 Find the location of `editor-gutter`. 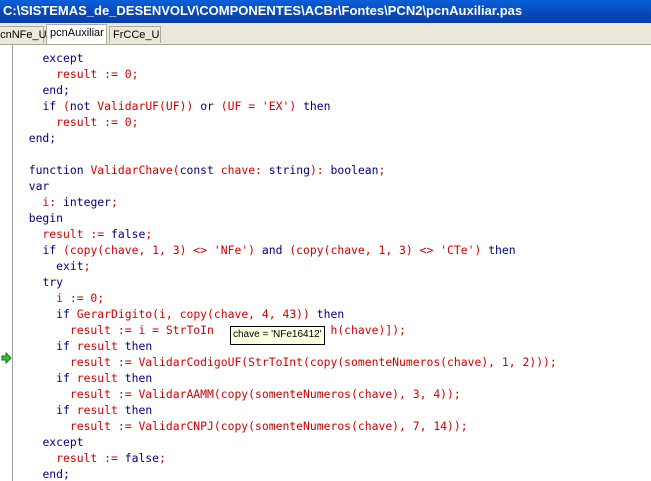

editor-gutter is located at coordinates (6, 263).